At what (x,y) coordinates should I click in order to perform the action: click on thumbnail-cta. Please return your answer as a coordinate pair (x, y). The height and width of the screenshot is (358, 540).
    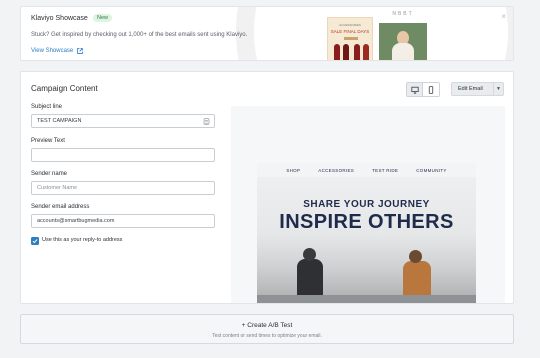
    Looking at the image, I should click on (351, 38).